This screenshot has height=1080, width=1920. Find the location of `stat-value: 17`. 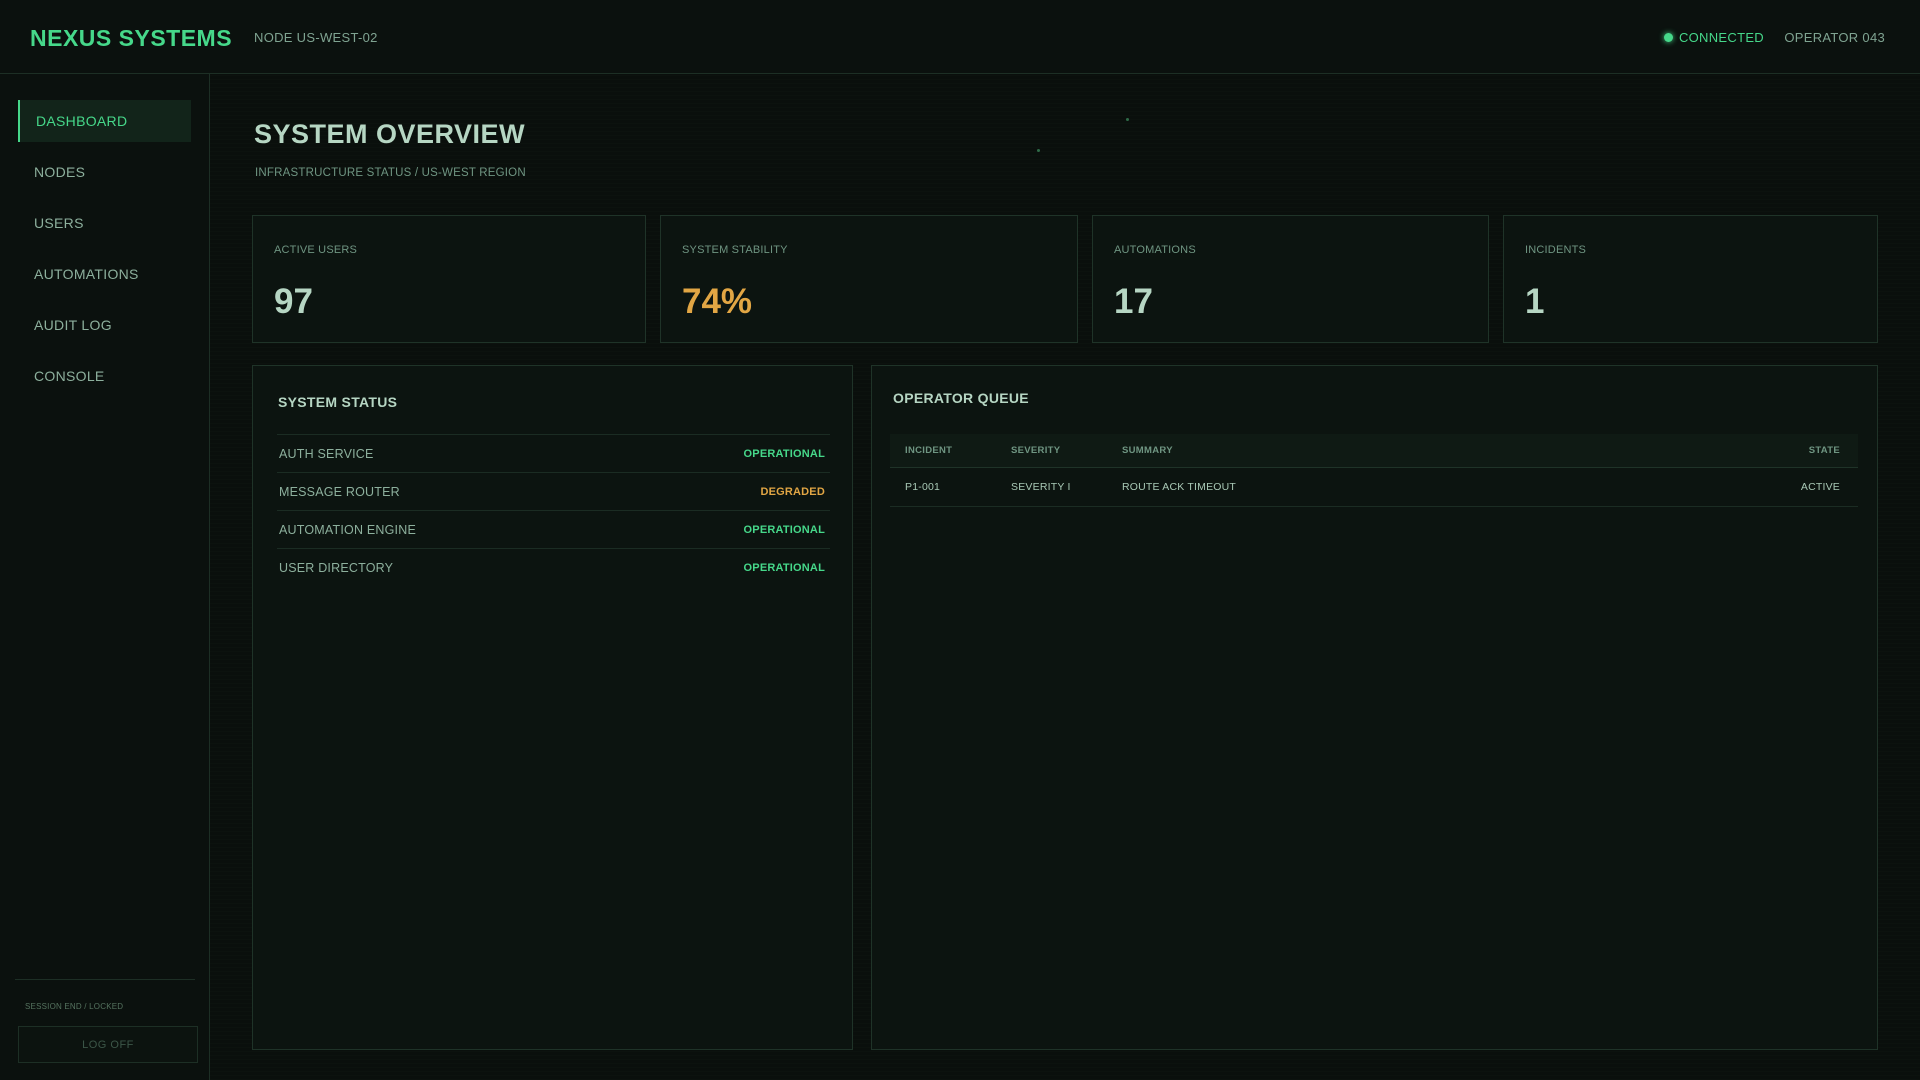

stat-value: 17 is located at coordinates (1133, 301).